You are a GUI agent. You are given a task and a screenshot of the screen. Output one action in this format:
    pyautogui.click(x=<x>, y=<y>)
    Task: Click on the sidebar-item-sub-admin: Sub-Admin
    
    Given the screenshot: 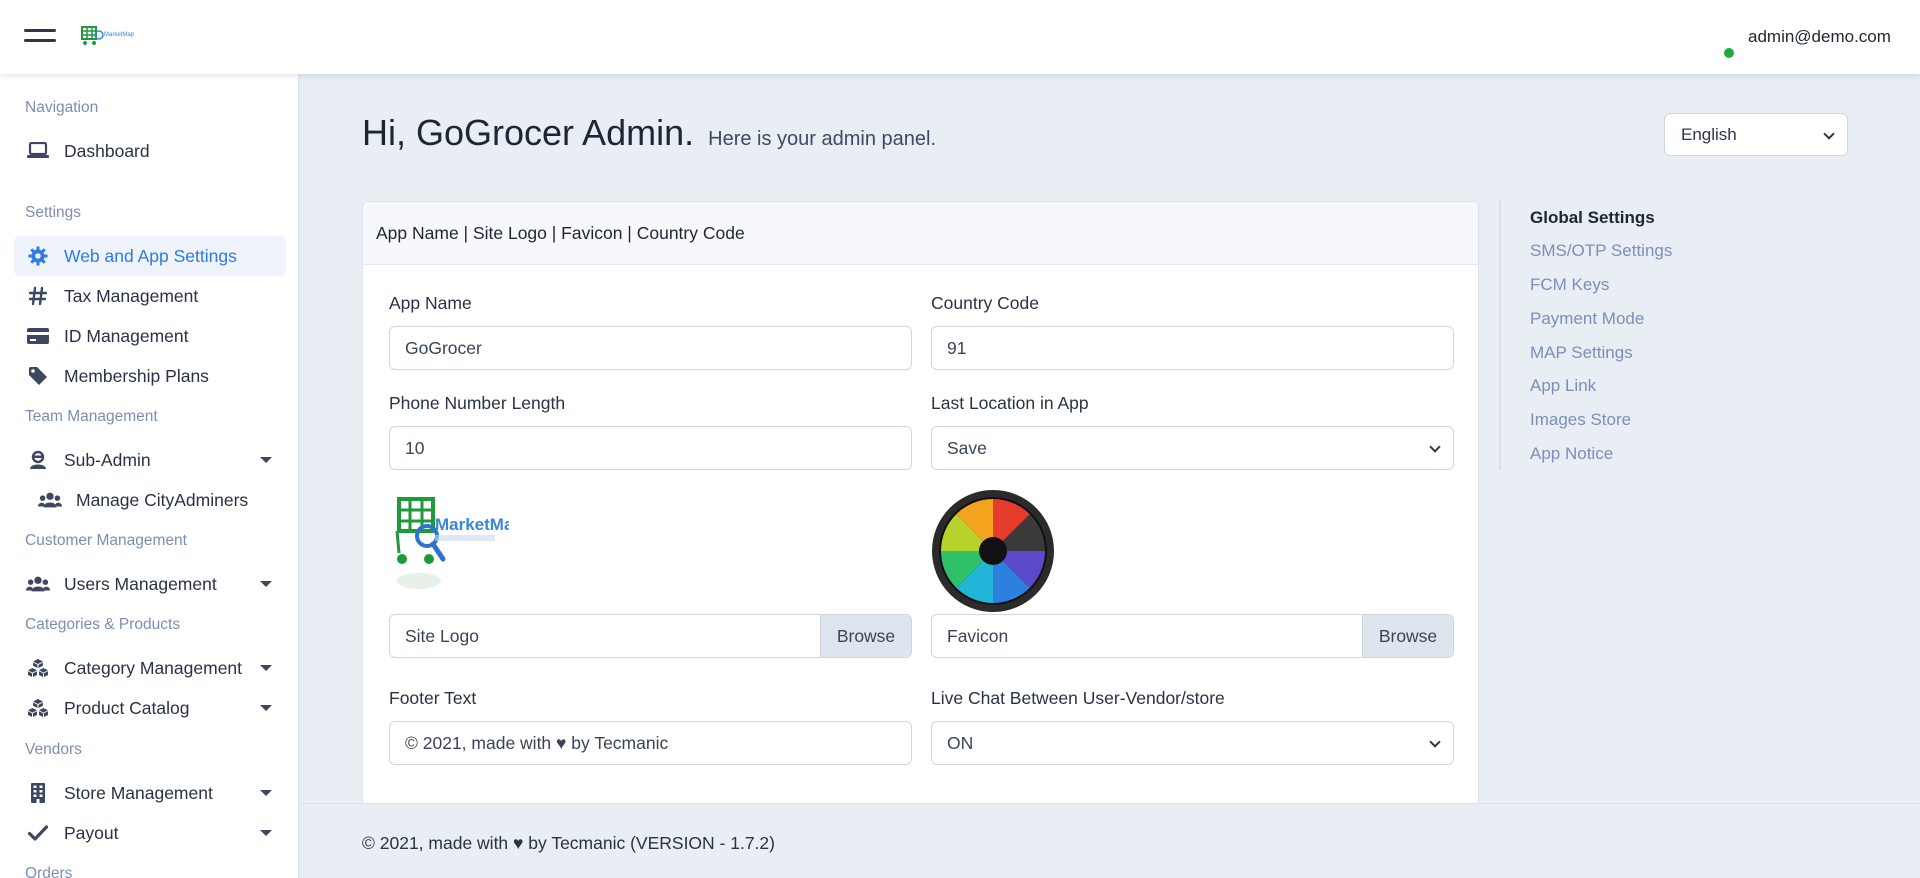 What is the action you would take?
    pyautogui.click(x=150, y=460)
    